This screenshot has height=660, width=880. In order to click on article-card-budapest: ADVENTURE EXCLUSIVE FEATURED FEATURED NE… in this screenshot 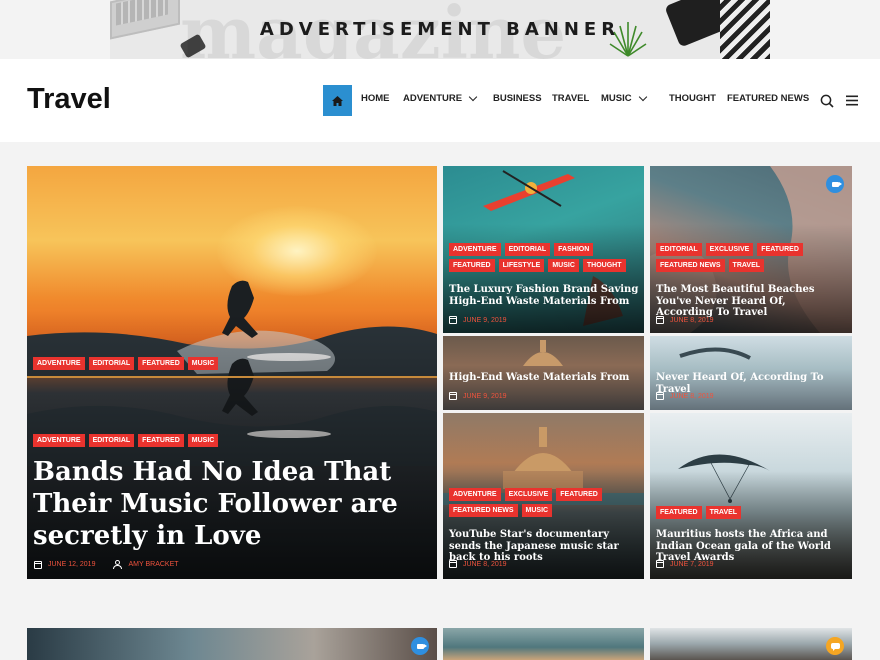, I will do `click(543, 496)`.